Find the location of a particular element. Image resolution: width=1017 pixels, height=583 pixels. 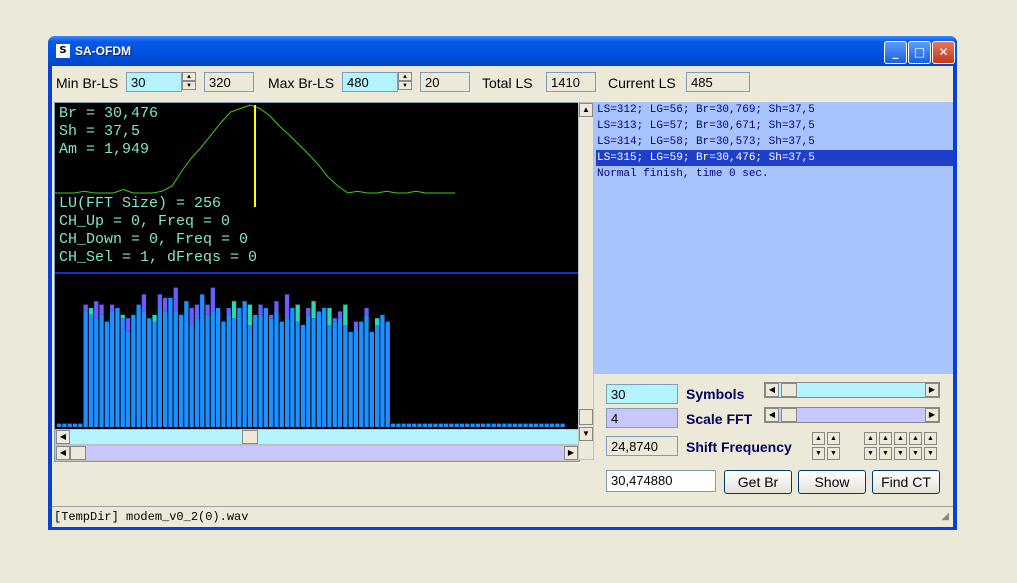

fft-size-readout: LU(FFT Size) = 256 is located at coordinates (140, 203).